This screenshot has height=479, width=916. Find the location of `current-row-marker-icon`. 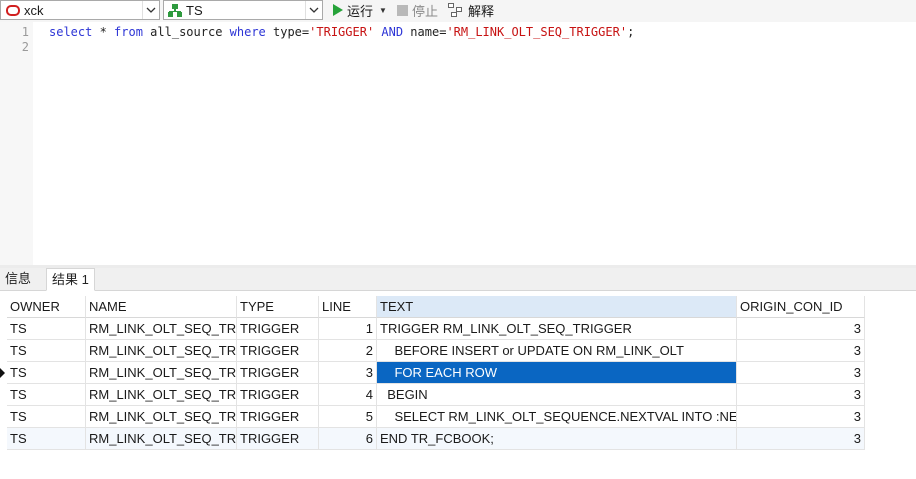

current-row-marker-icon is located at coordinates (2, 373).